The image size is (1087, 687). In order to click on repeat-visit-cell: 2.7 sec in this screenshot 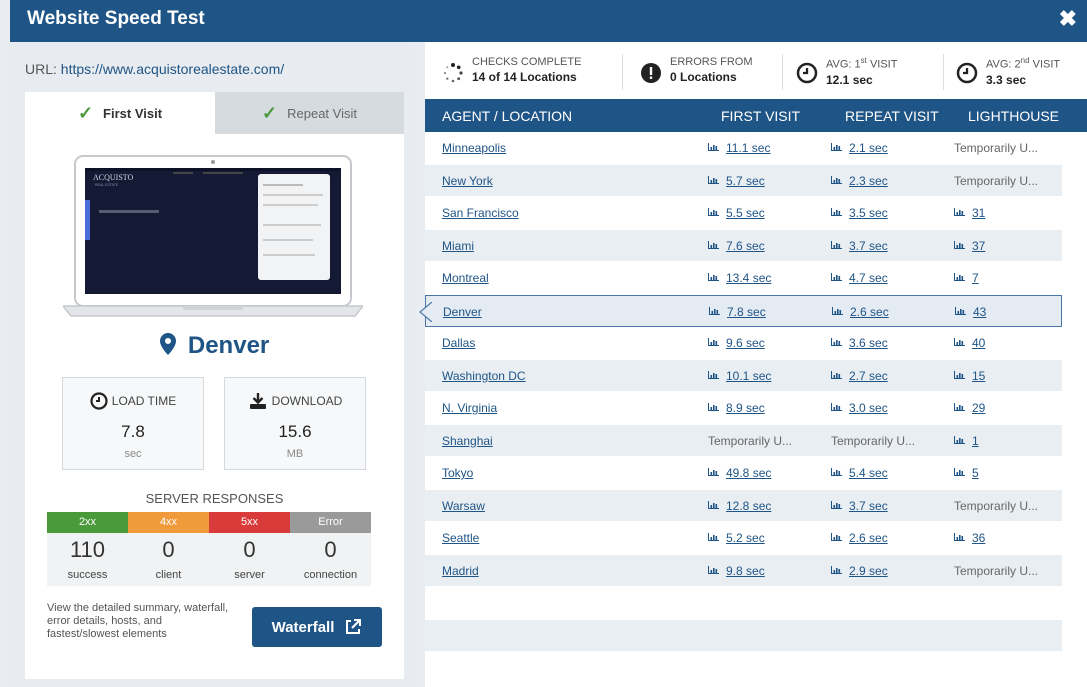, I will do `click(859, 376)`.